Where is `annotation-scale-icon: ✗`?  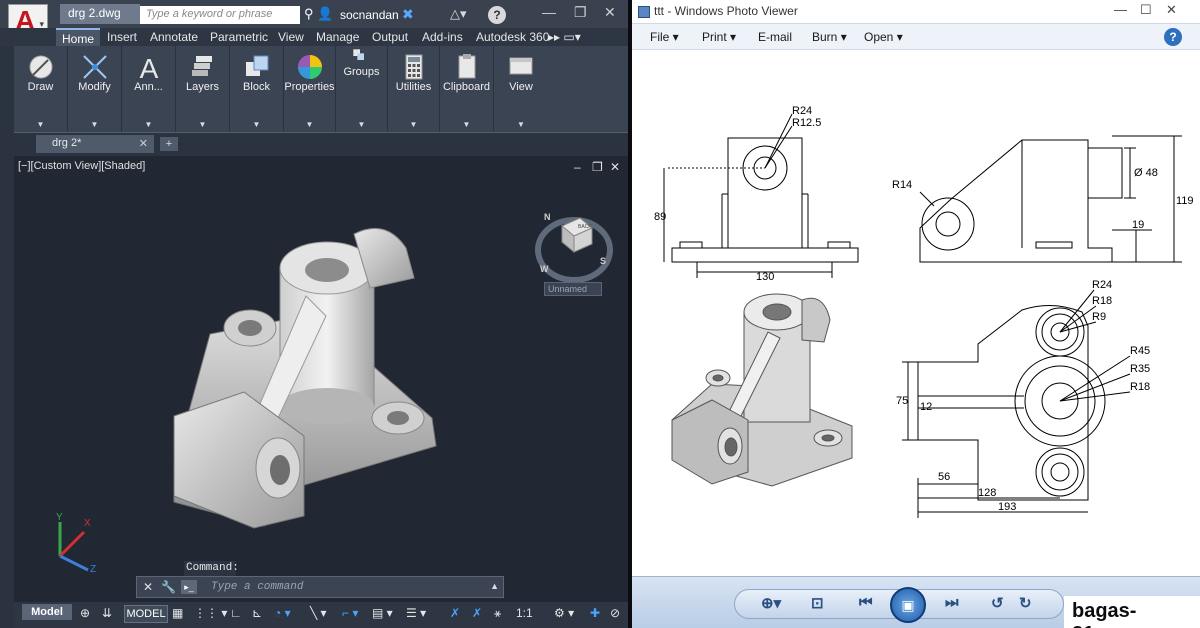 annotation-scale-icon: ✗ is located at coordinates (477, 613).